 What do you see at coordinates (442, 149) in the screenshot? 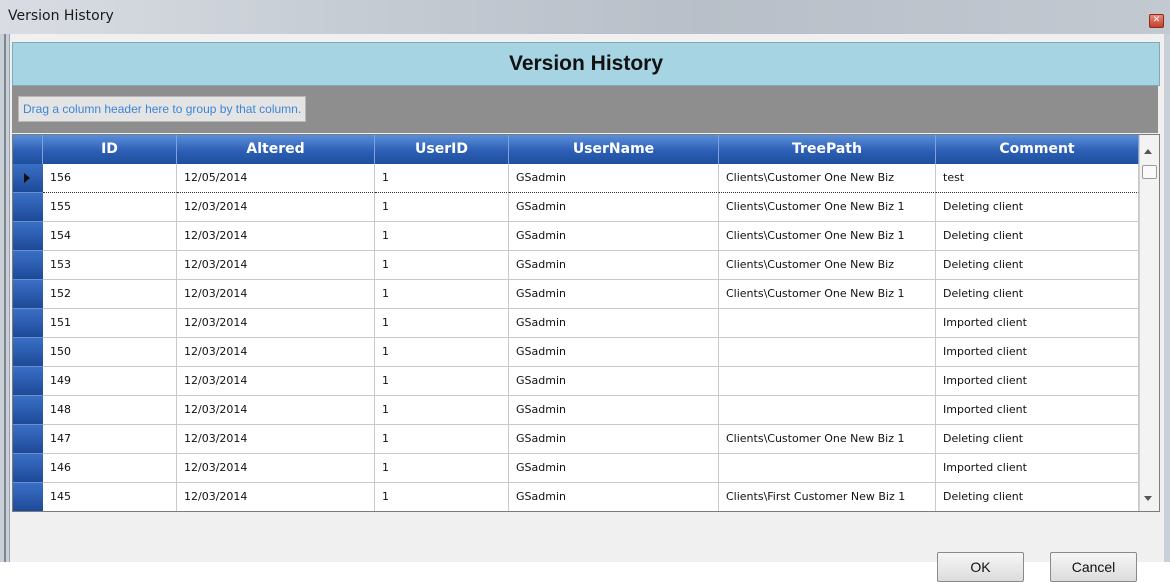
I see `column-header-userid: UserID` at bounding box center [442, 149].